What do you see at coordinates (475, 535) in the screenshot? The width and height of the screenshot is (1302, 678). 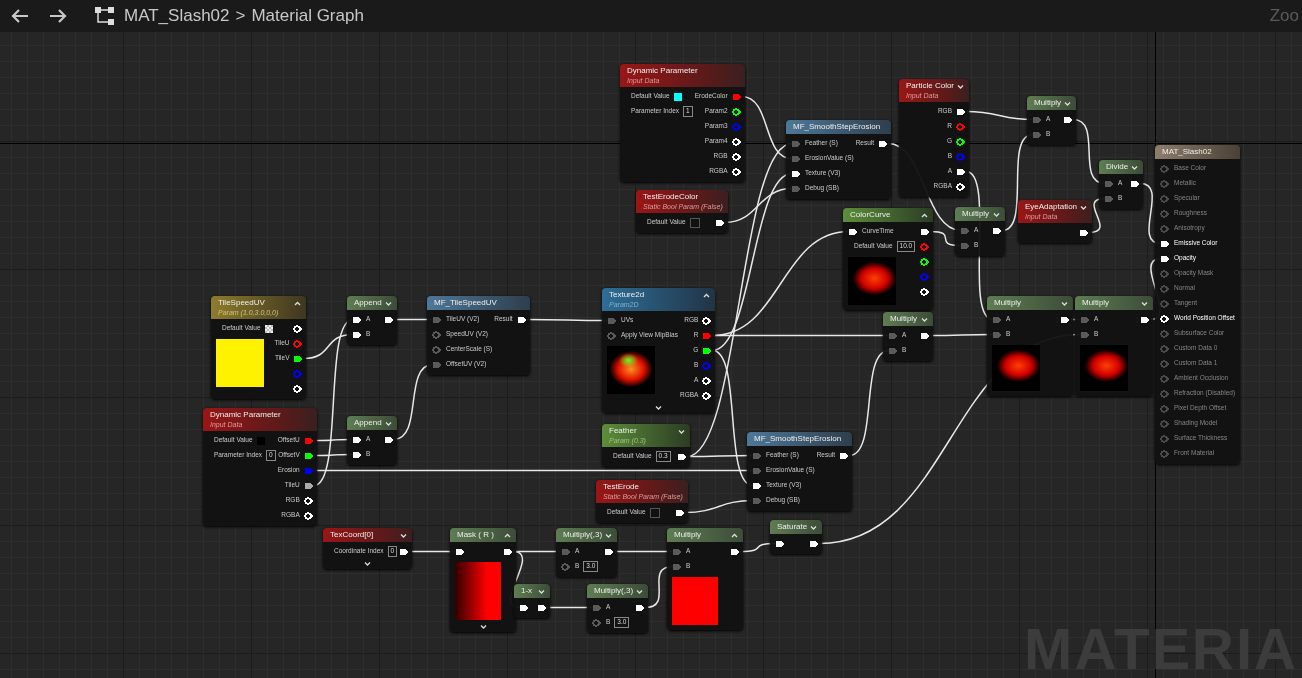 I see `node-title: Mask ( R )` at bounding box center [475, 535].